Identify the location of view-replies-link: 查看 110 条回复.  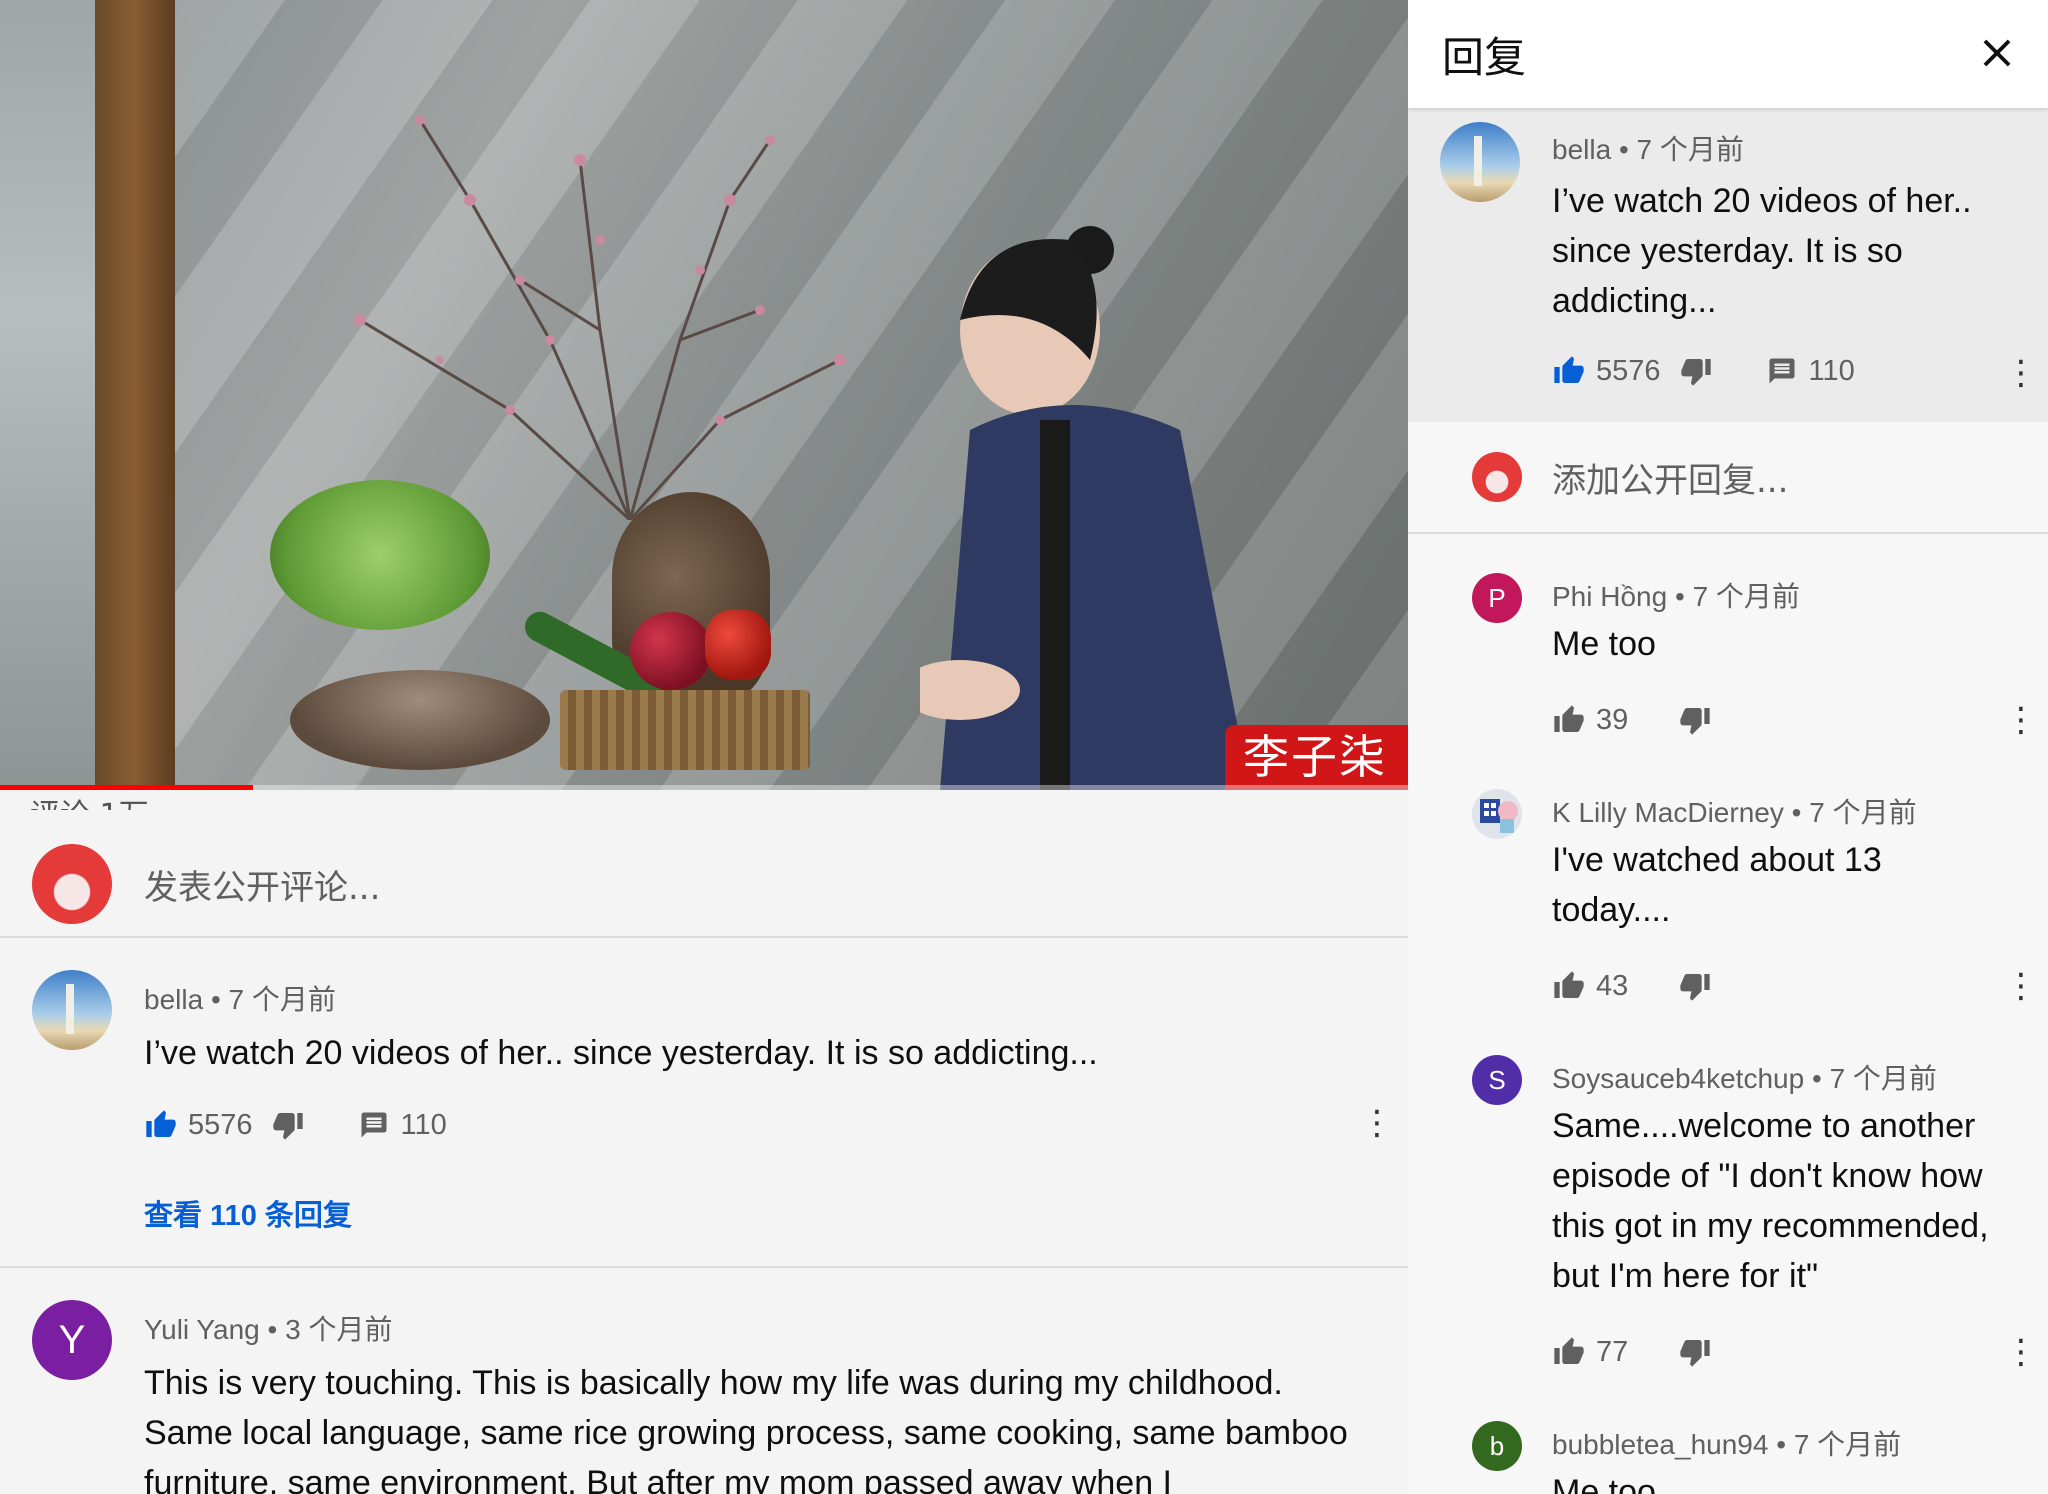
(248, 1213).